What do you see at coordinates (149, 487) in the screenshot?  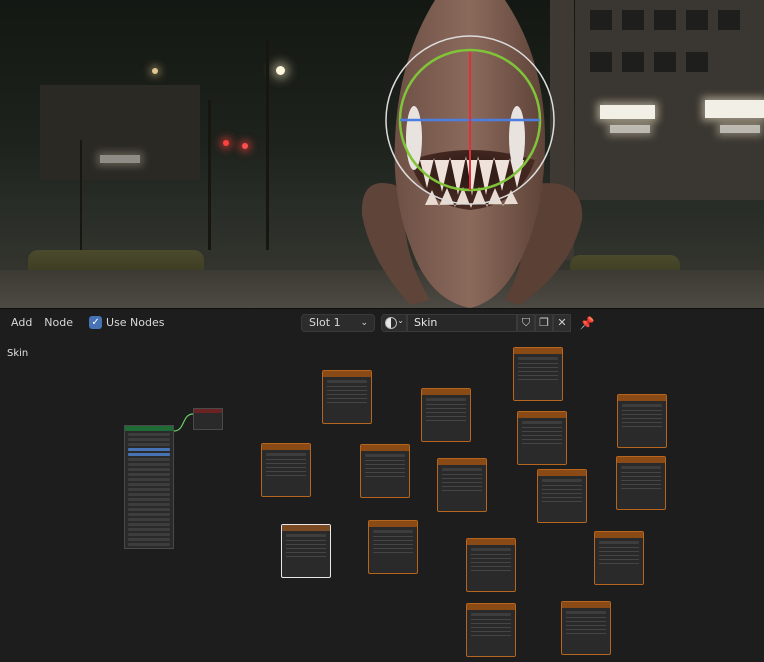 I see `principled-bsdf-node` at bounding box center [149, 487].